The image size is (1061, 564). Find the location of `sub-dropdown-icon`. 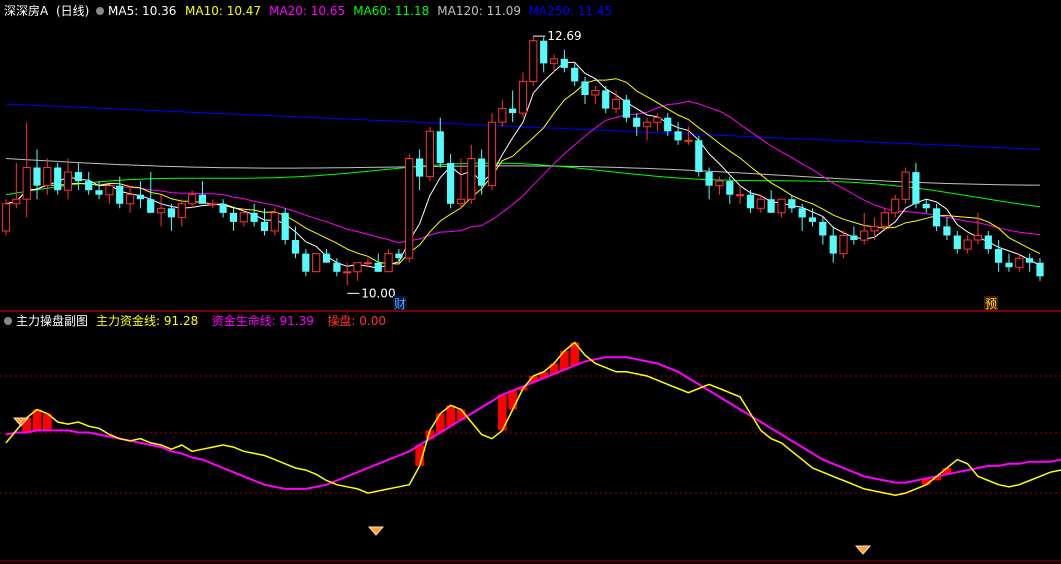

sub-dropdown-icon is located at coordinates (8, 321).